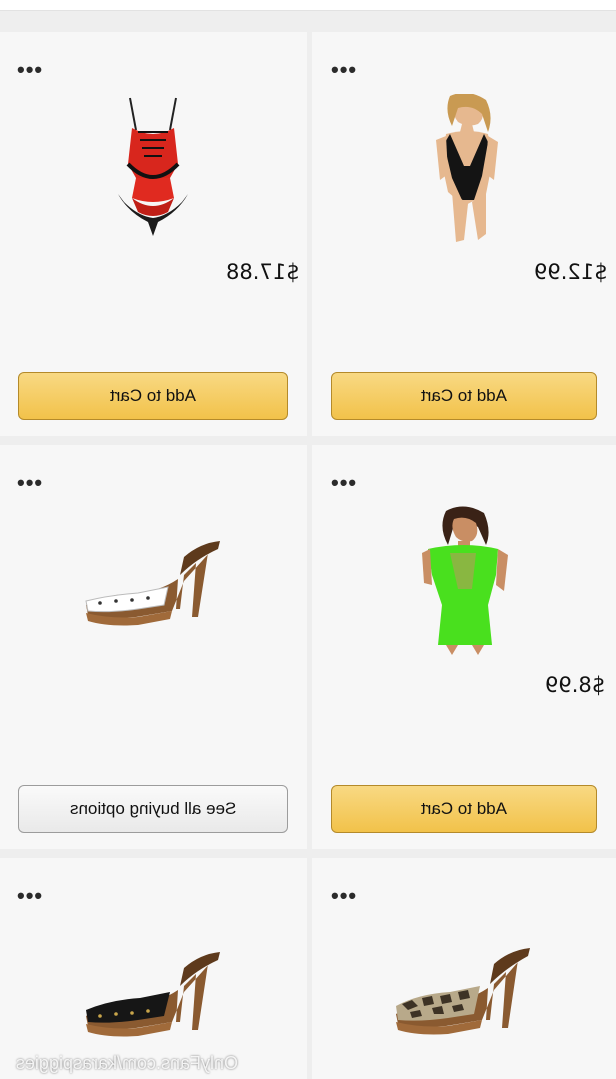 Image resolution: width=616 pixels, height=1079 pixels. I want to click on white-clog-heel-image, so click(155, 585).